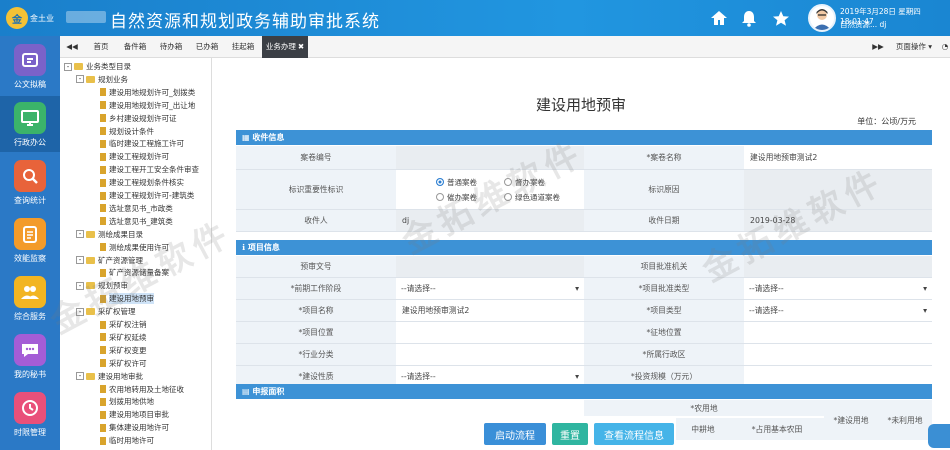 The image size is (950, 450). Describe the element at coordinates (139, 247) in the screenshot. I see `tree-node-label: 测绘成果使用许可` at that location.